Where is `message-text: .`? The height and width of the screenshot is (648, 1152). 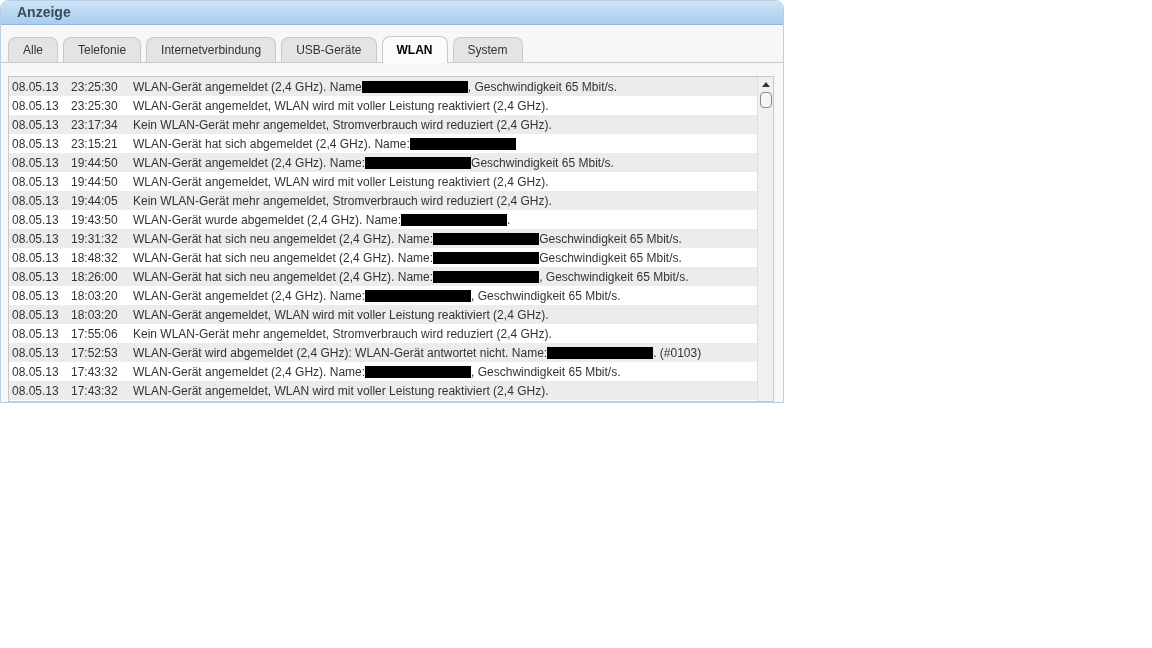
message-text: . is located at coordinates (509, 220).